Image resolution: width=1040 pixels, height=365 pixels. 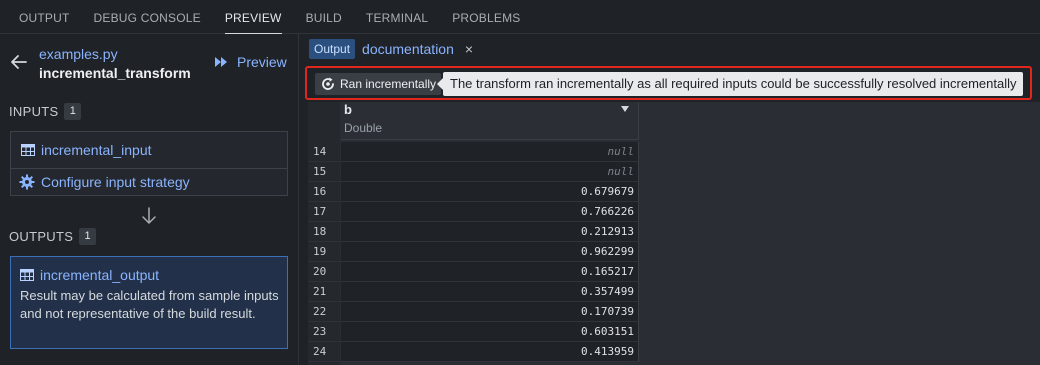 What do you see at coordinates (324, 292) in the screenshot?
I see `row-number: 21` at bounding box center [324, 292].